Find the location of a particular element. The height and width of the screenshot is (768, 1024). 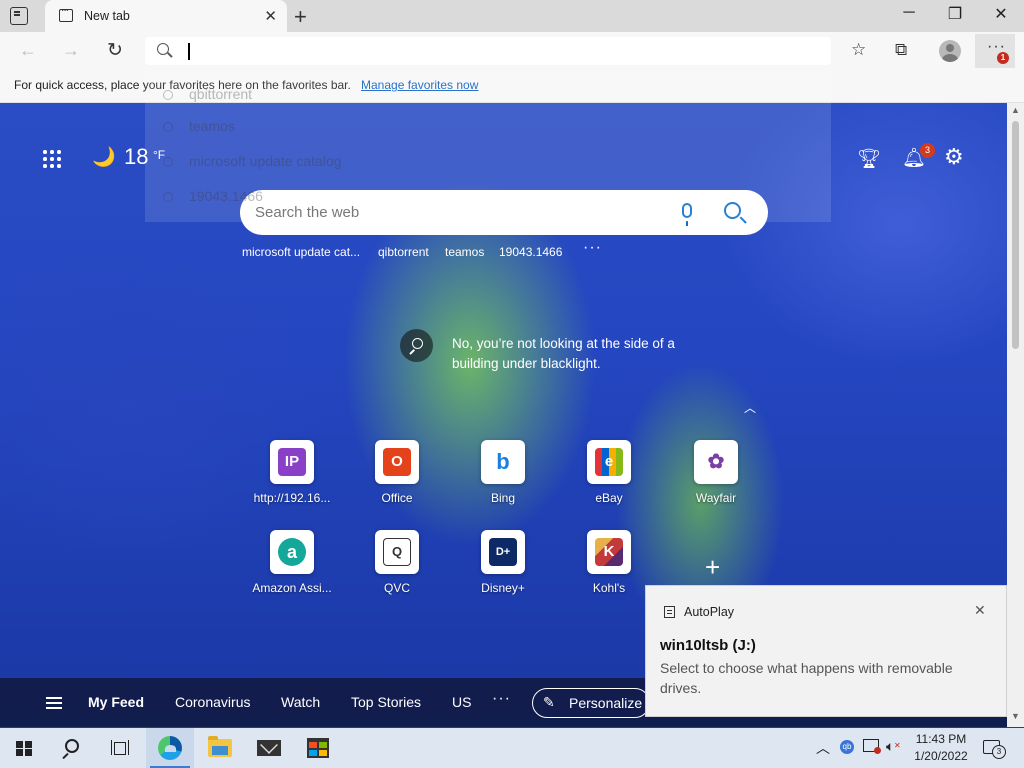

recent-search-item: 19043.1466 is located at coordinates (530, 252).